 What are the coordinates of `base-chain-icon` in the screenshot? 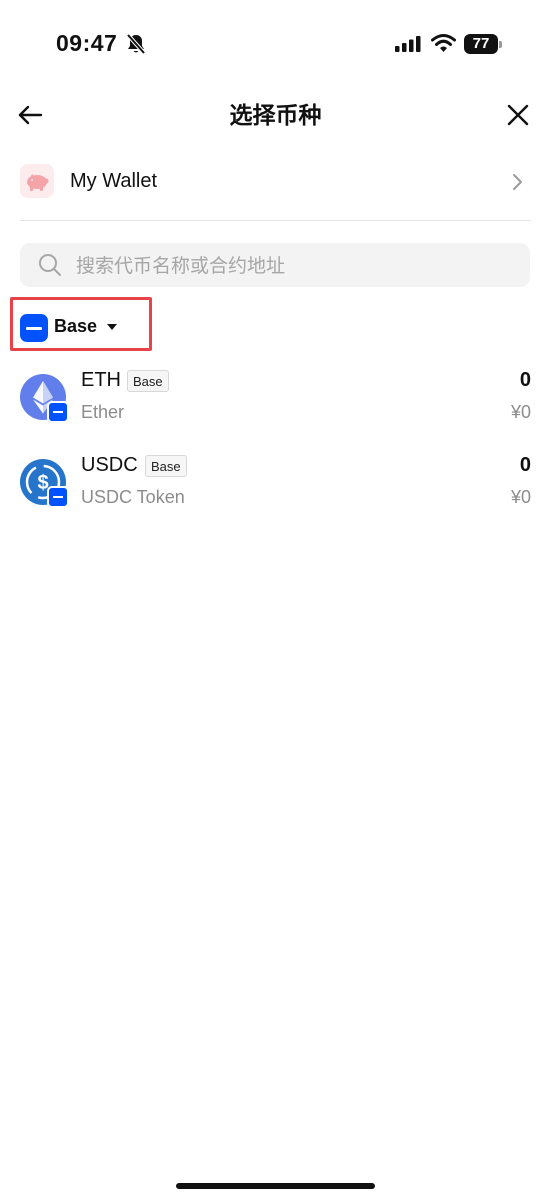 It's located at (34, 328).